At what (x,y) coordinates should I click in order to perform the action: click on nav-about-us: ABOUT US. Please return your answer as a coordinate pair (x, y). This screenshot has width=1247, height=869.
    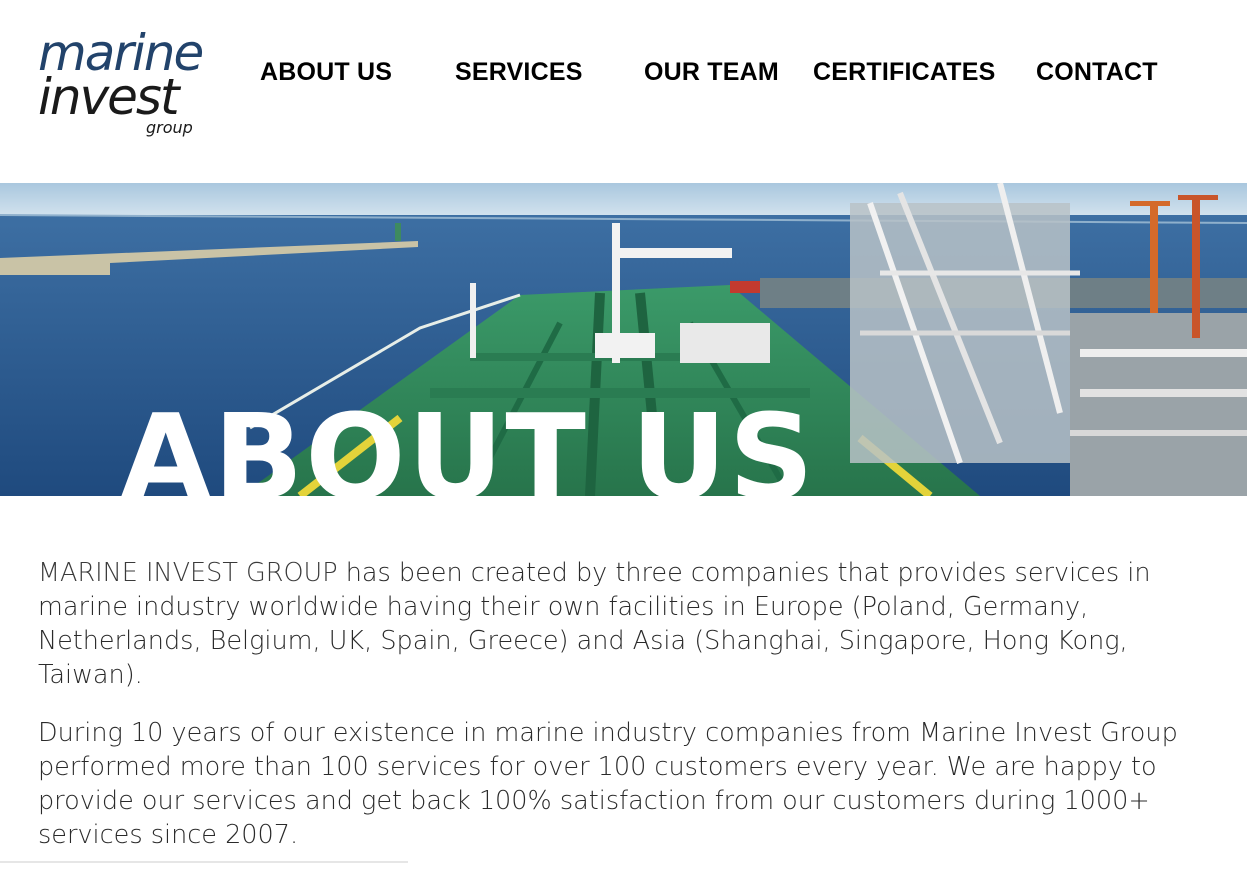
    Looking at the image, I should click on (326, 72).